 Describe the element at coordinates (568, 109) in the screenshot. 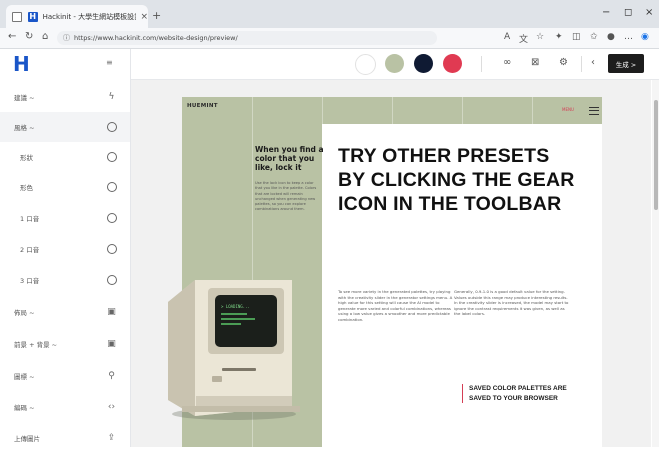

I see `preview-menu-label: MENU` at that location.